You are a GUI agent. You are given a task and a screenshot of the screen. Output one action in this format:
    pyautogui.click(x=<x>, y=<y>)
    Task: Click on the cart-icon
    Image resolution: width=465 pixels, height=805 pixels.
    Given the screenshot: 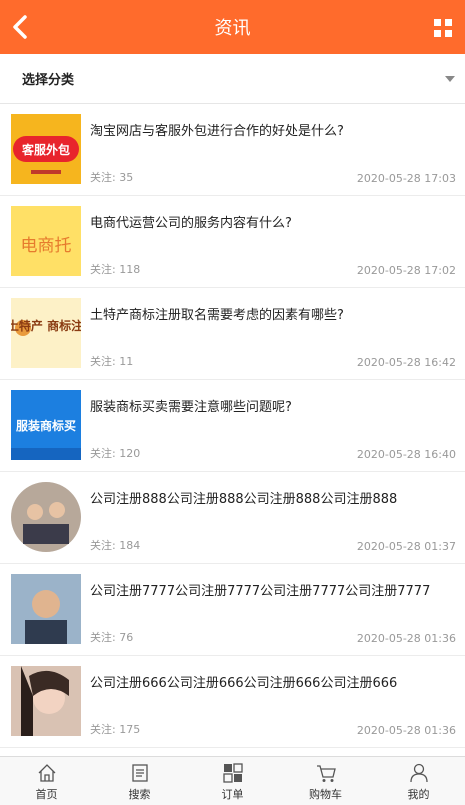 What is the action you would take?
    pyautogui.click(x=326, y=773)
    